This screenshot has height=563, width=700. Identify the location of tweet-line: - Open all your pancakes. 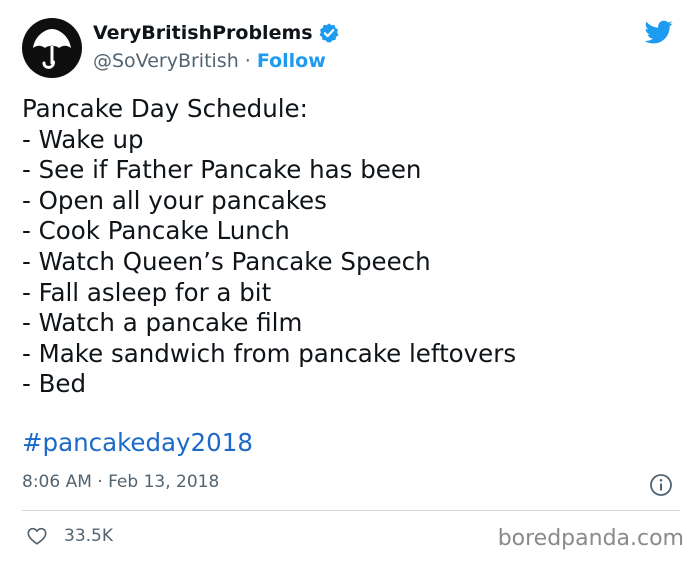
(174, 200).